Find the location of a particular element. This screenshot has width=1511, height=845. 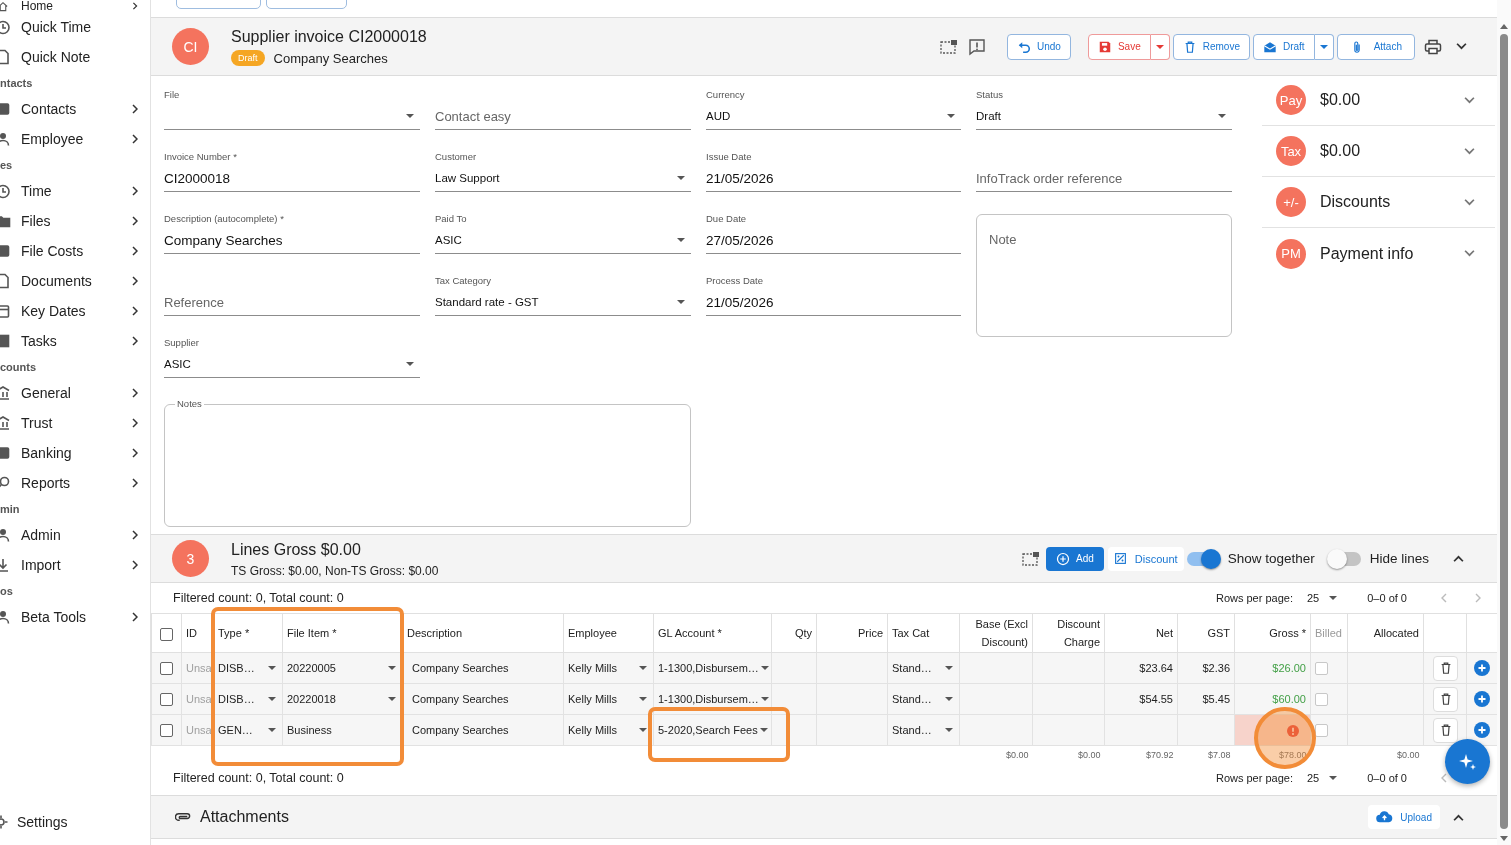

table-cell: $60.00 is located at coordinates (1289, 699).